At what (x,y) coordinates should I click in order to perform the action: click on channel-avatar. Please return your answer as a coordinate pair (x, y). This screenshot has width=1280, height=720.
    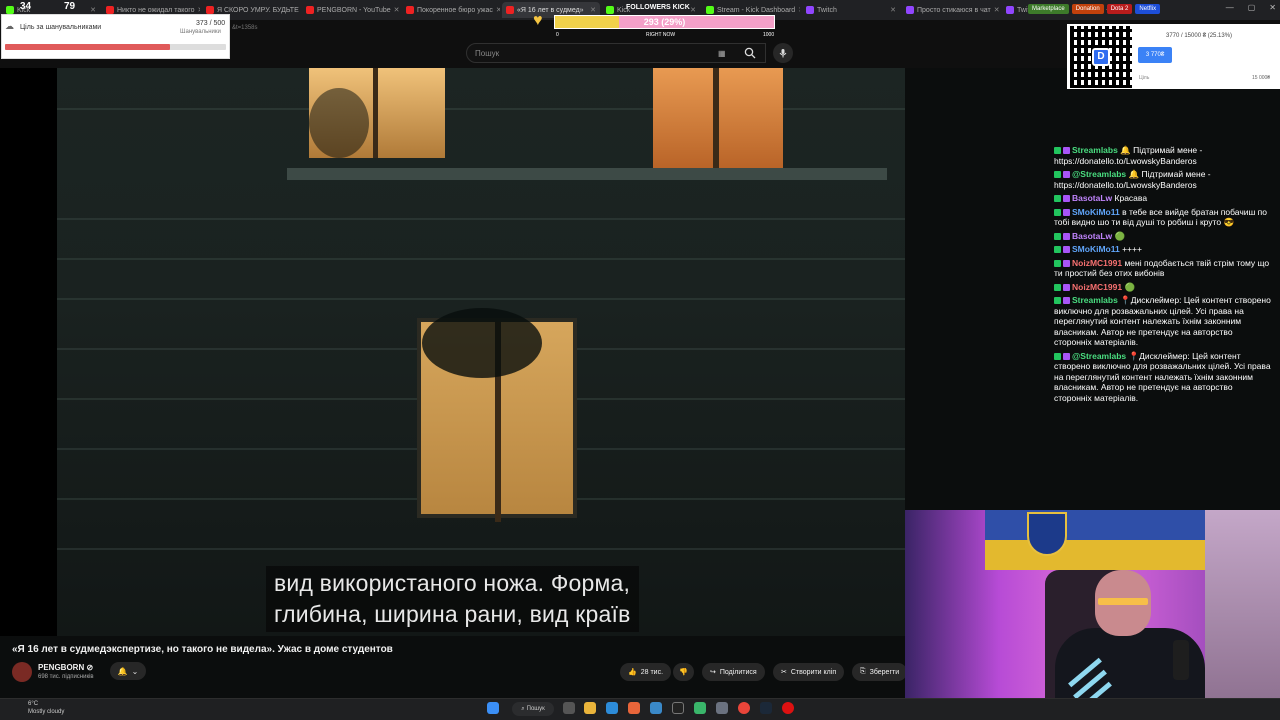
    Looking at the image, I should click on (22, 672).